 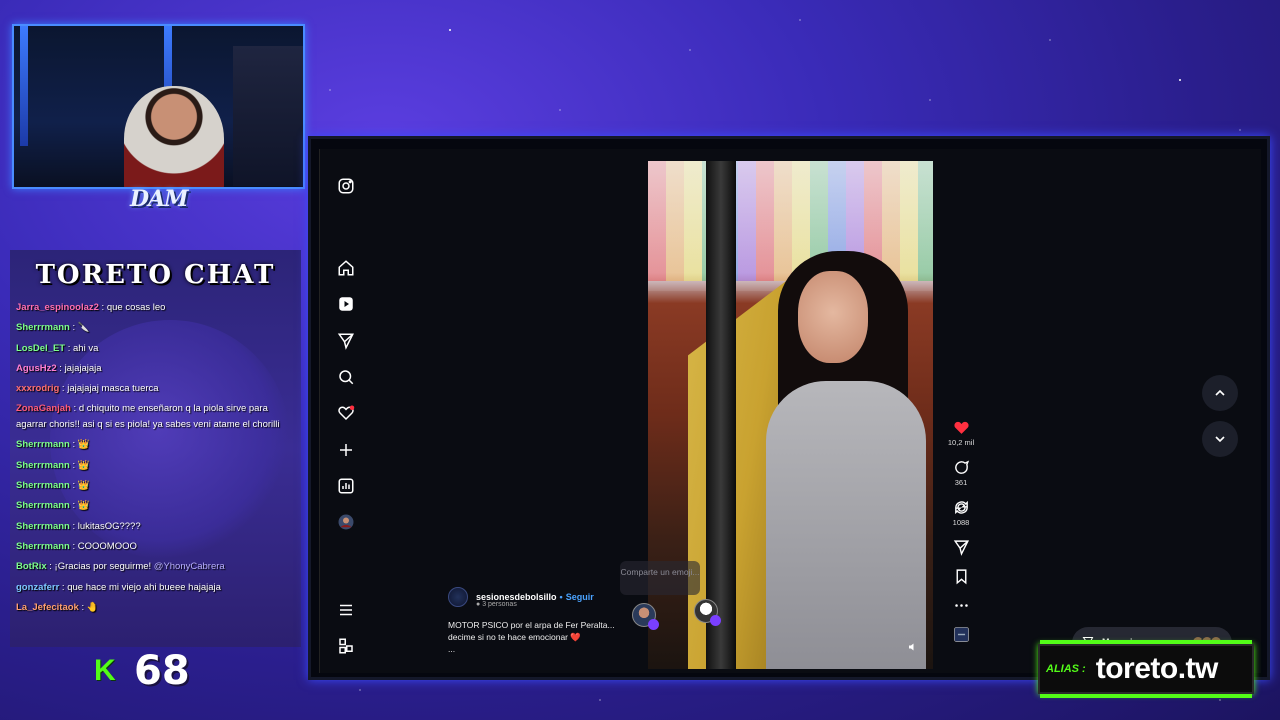 What do you see at coordinates (79, 328) in the screenshot?
I see `chat-text: : 🔪` at bounding box center [79, 328].